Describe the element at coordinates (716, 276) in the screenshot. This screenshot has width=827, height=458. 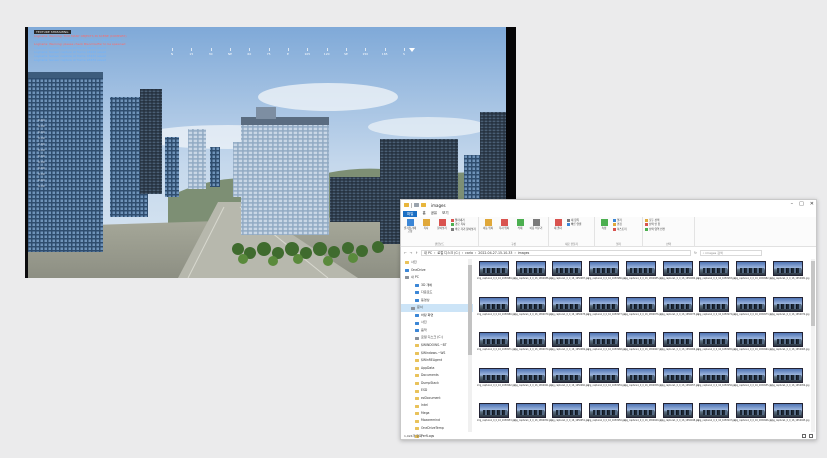
I see `file-thumbnail: img_capture1_0_0_16_1650983.jpg` at that location.